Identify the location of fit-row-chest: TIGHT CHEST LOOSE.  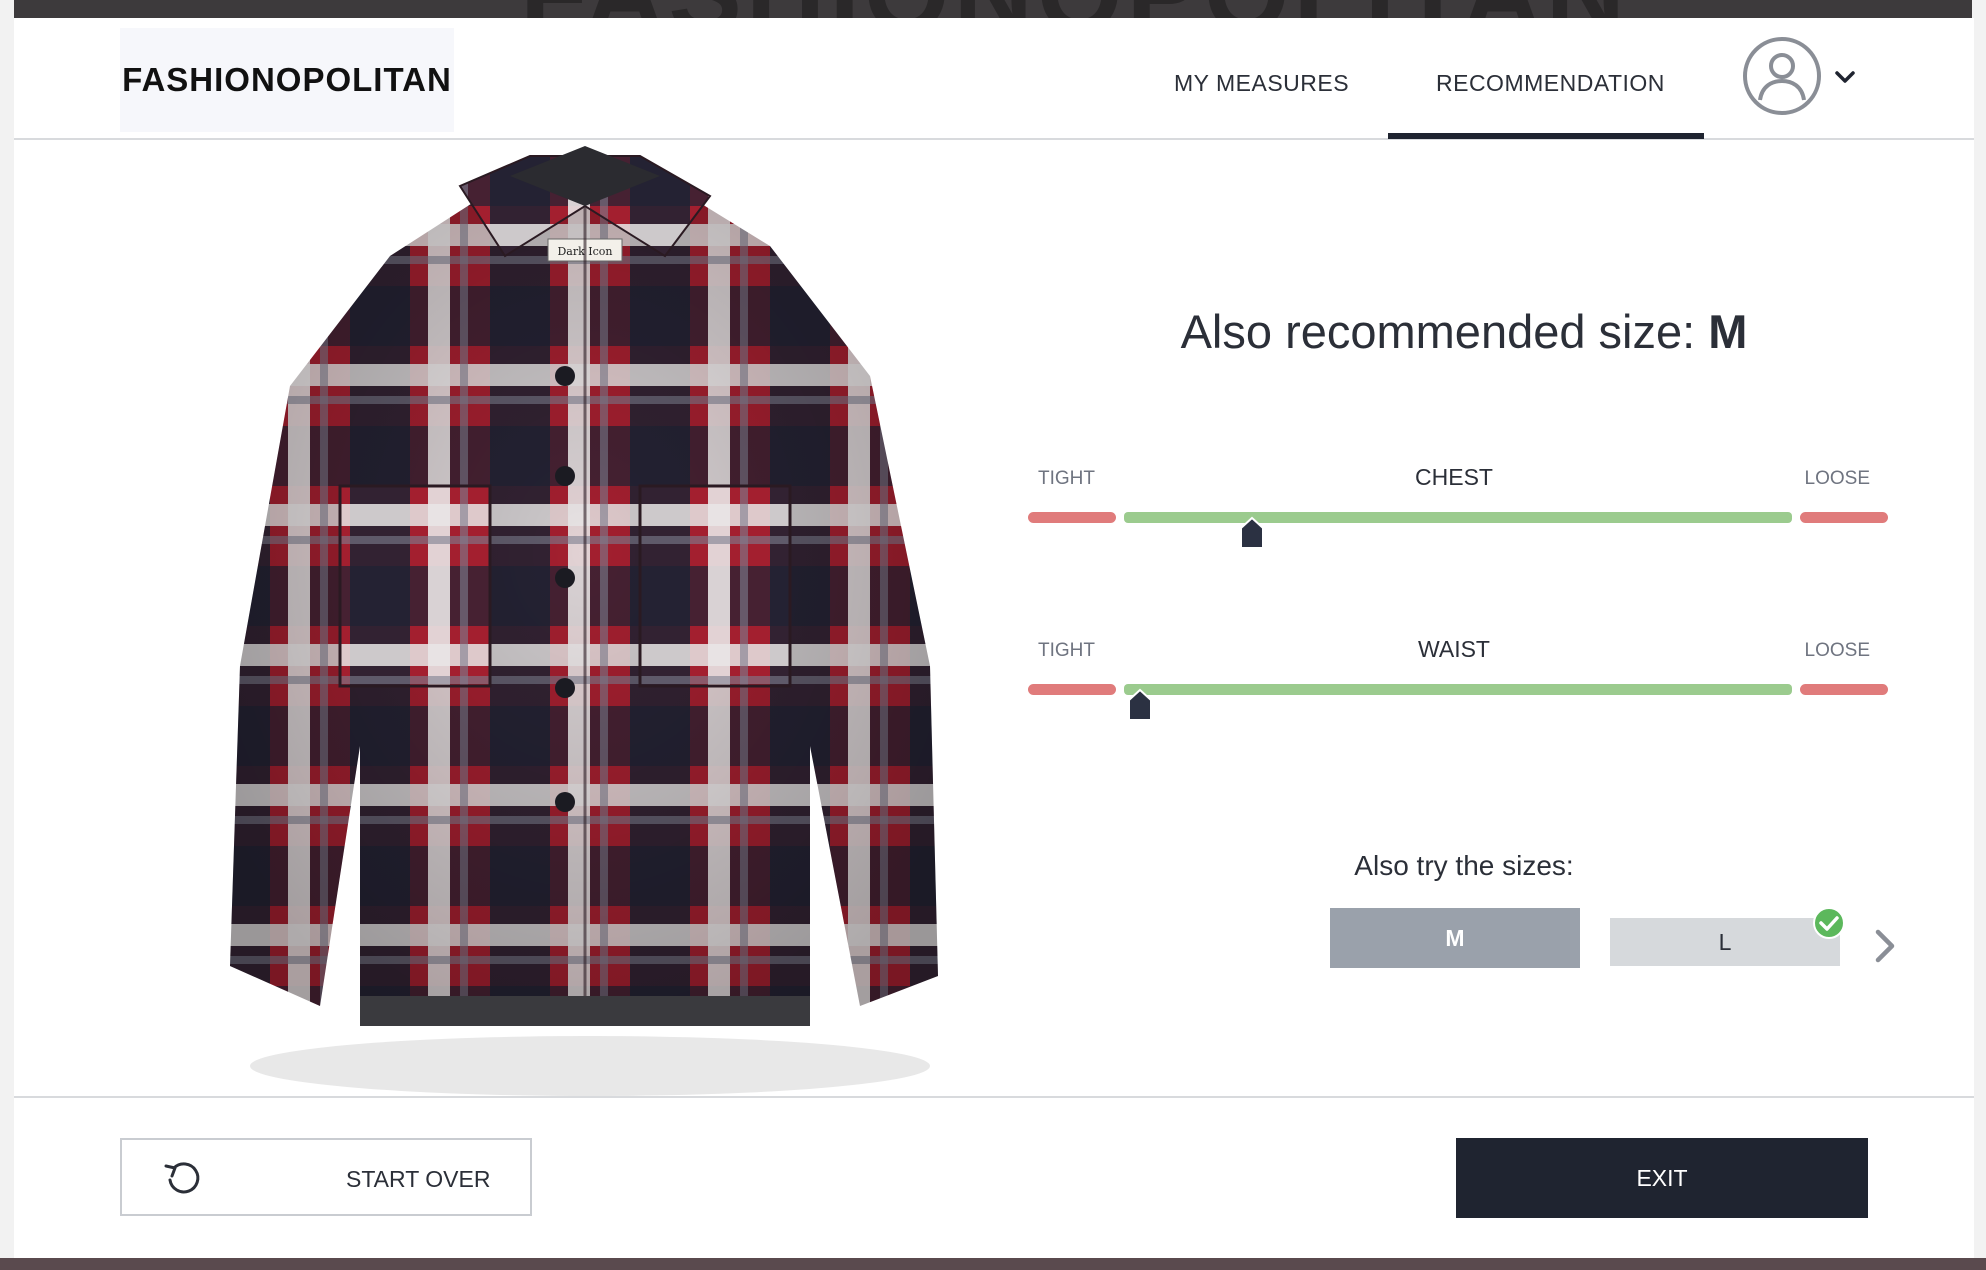
(1454, 506).